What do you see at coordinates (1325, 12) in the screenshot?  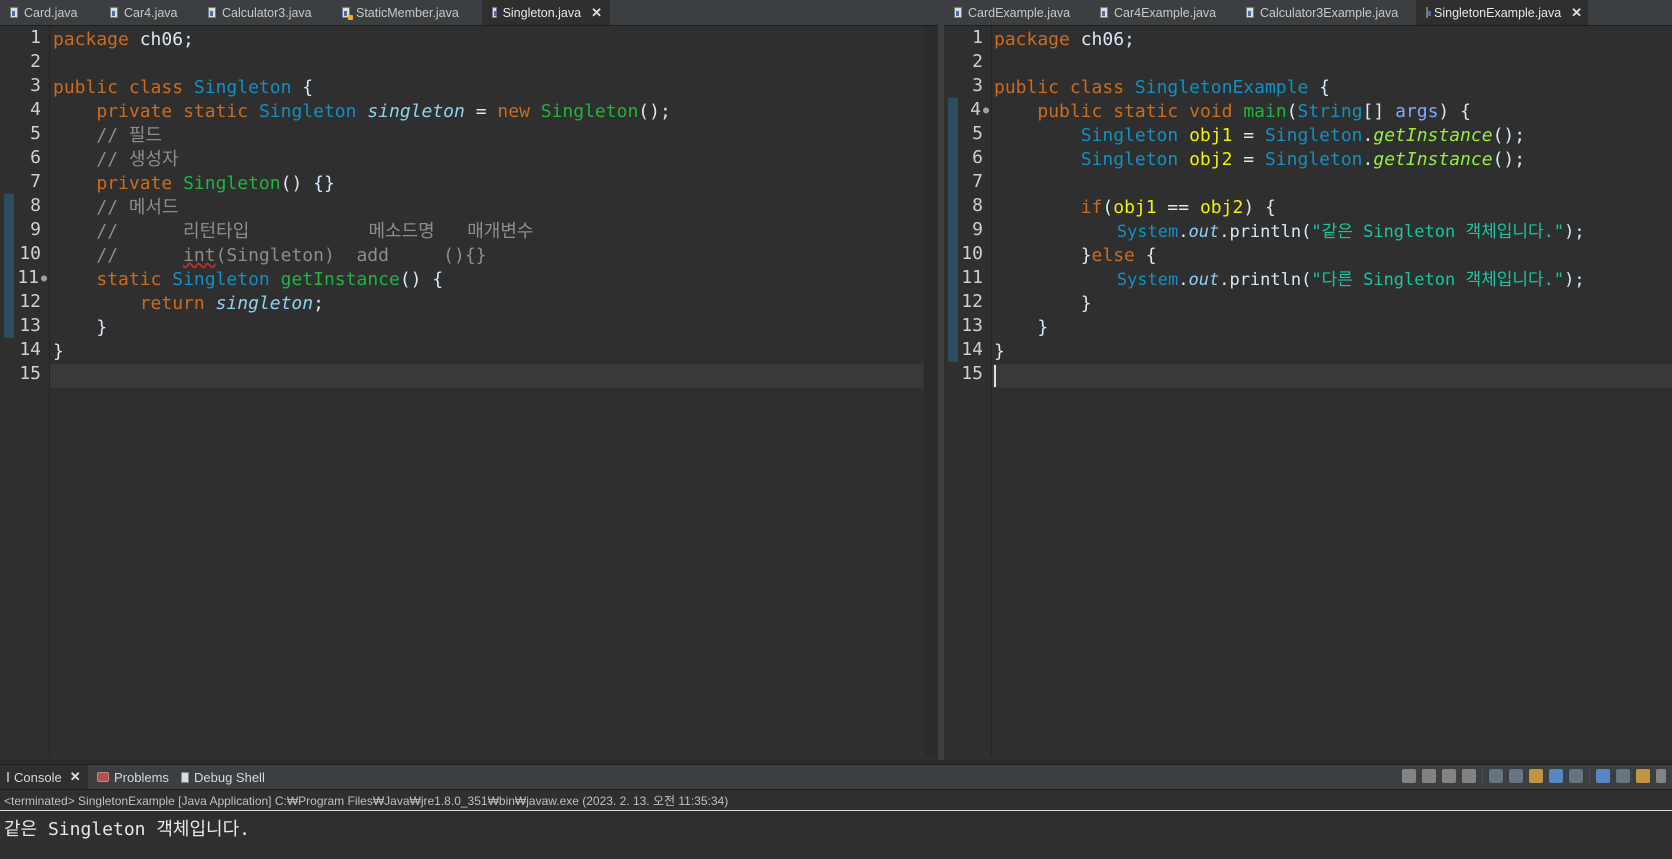 I see `tab-calculator3example-java: Calculator3Example.java` at bounding box center [1325, 12].